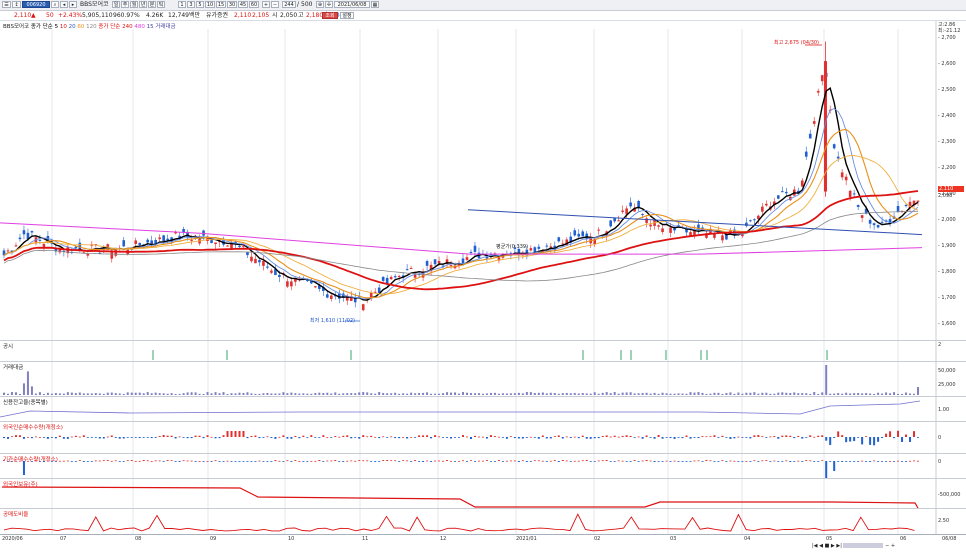  What do you see at coordinates (16, 4) in the screenshot?
I see `link-button: ↕` at bounding box center [16, 4].